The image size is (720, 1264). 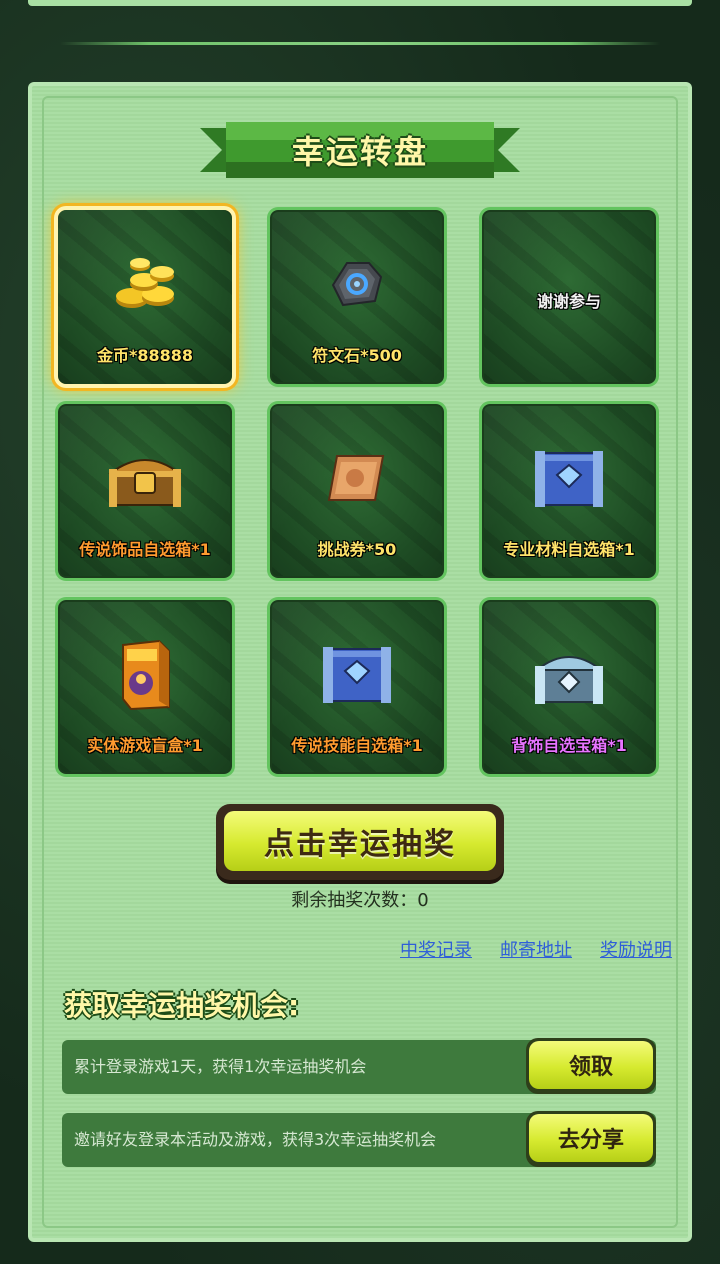 What do you see at coordinates (220, 1066) in the screenshot?
I see `task-text: 累计登录游戏1天，获得1次幸运抽奖机会` at bounding box center [220, 1066].